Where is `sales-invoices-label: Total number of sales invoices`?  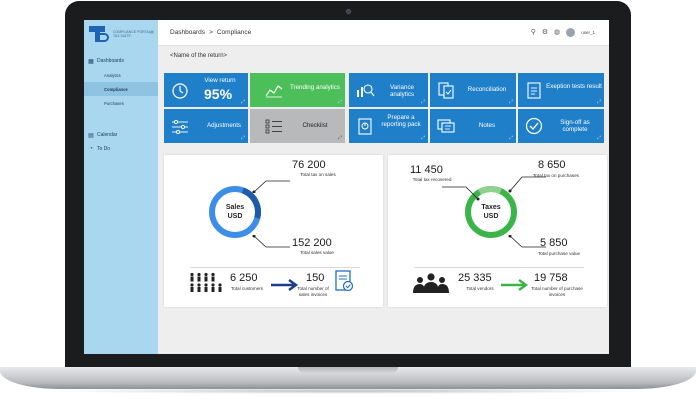
sales-invoices-label: Total number of sales invoices is located at coordinates (313, 291).